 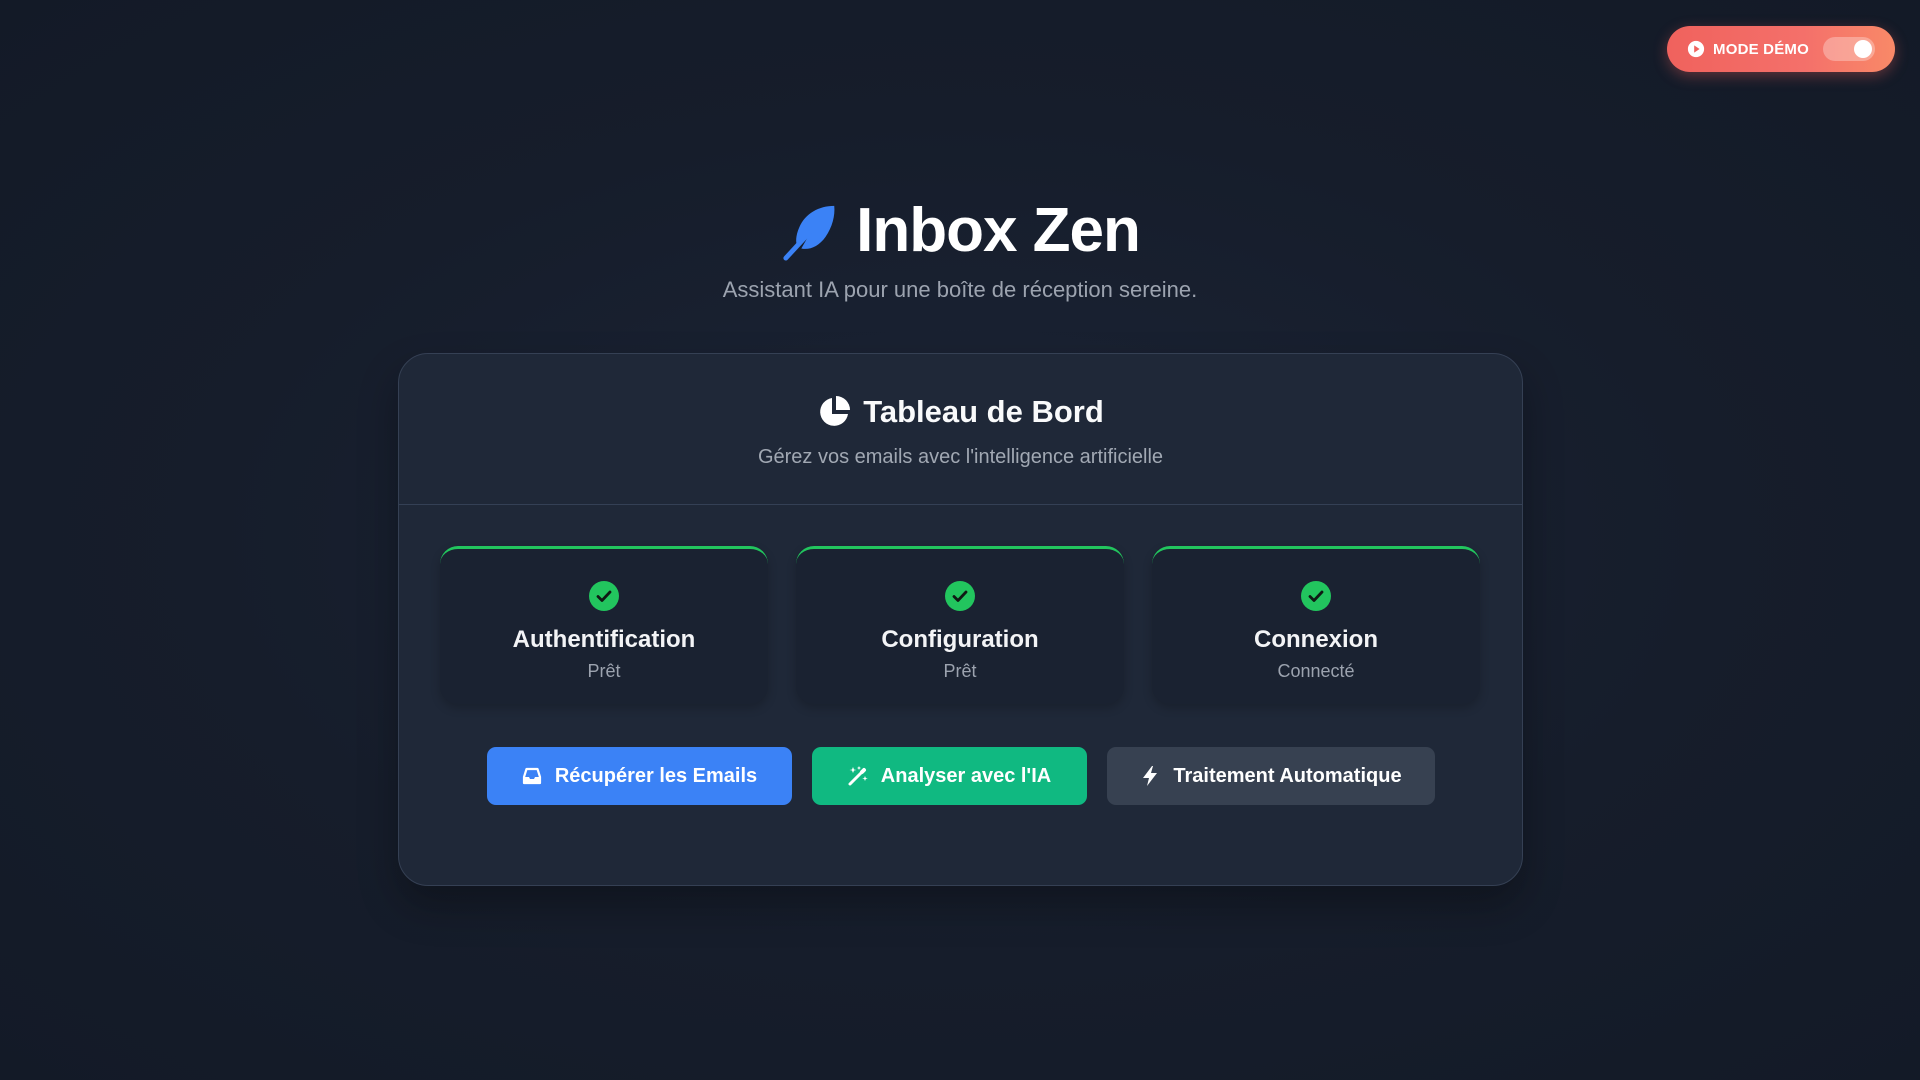 I want to click on demo-mode-toggle: MODE DÉMO, so click(x=1781, y=49).